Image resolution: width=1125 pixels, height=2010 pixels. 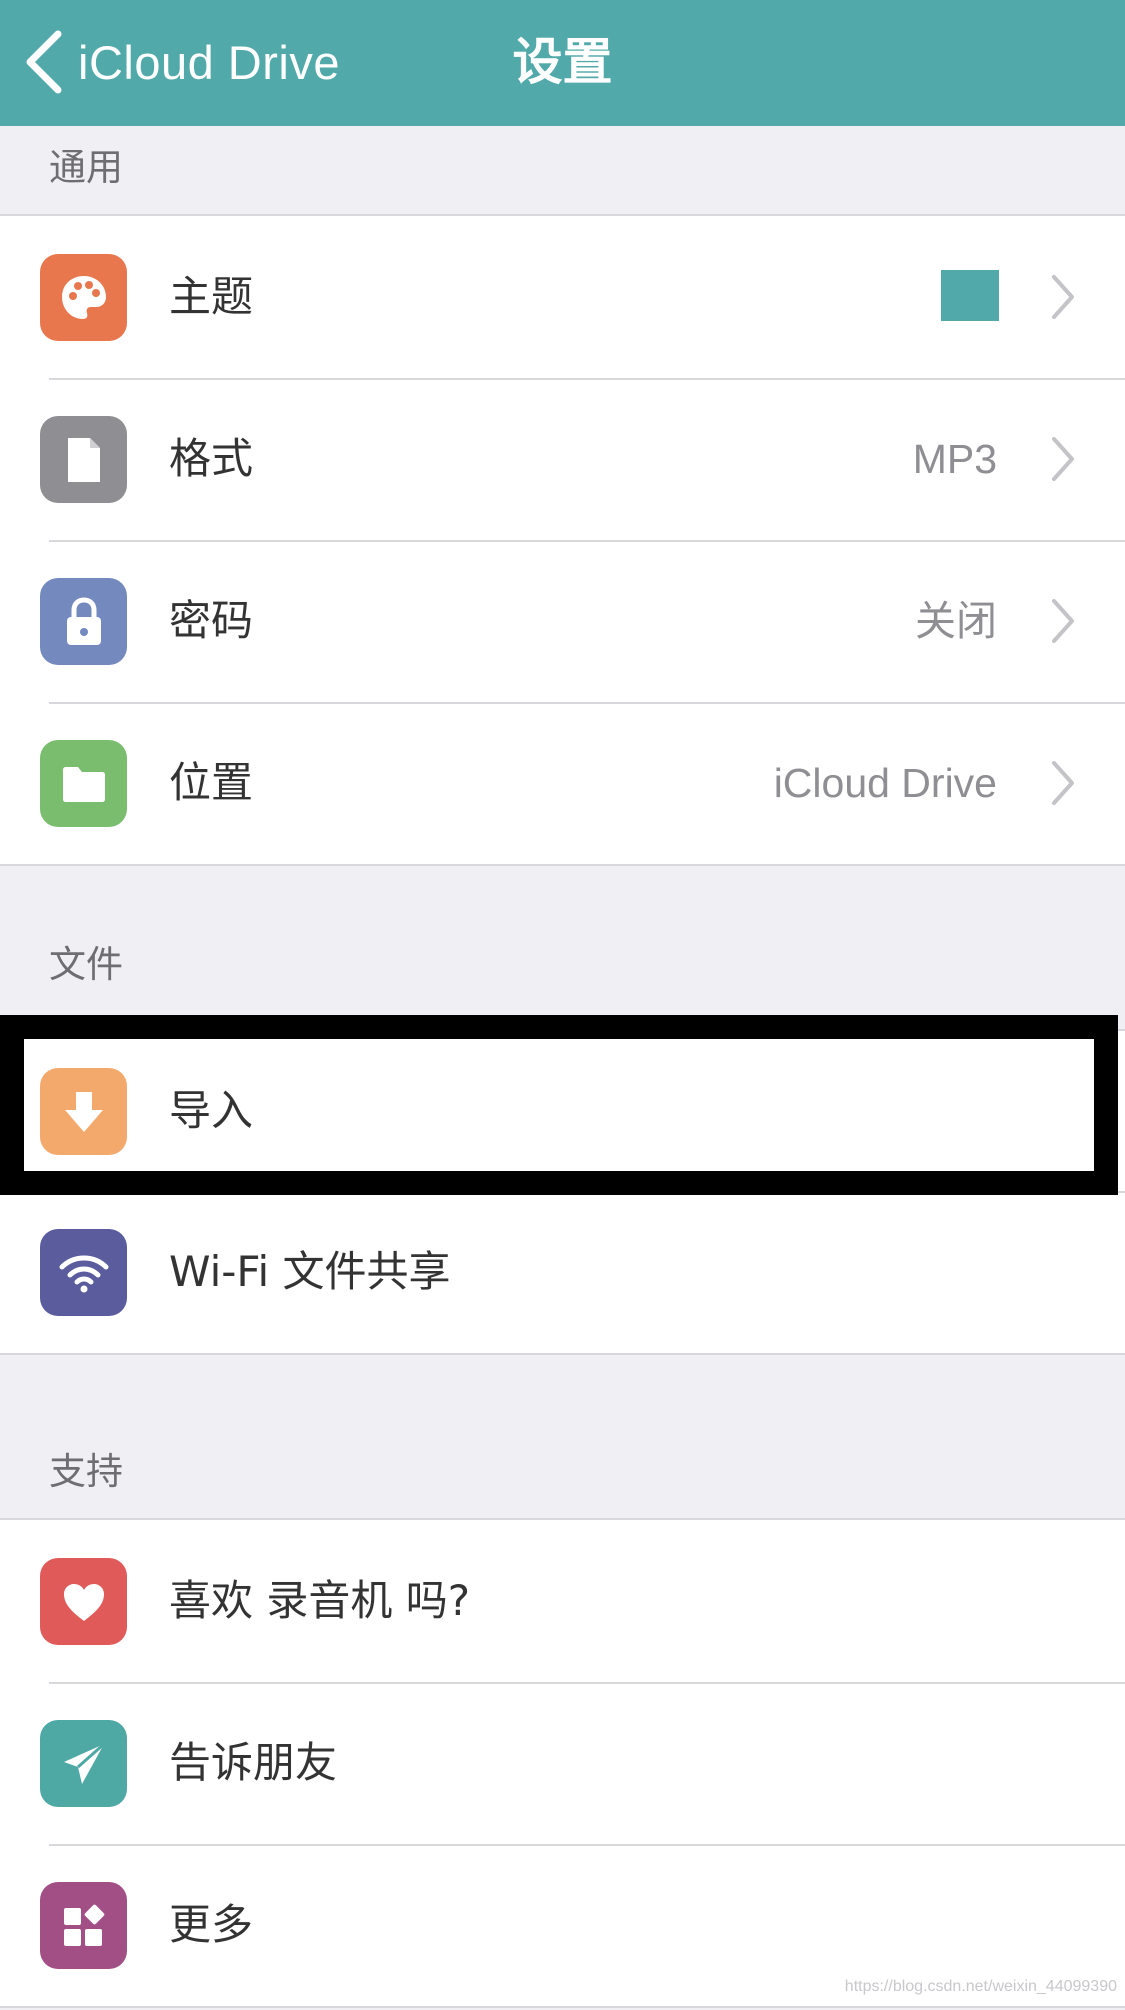 I want to click on wifi-share-label: Wi-Fi 文件共享, so click(x=310, y=1271).